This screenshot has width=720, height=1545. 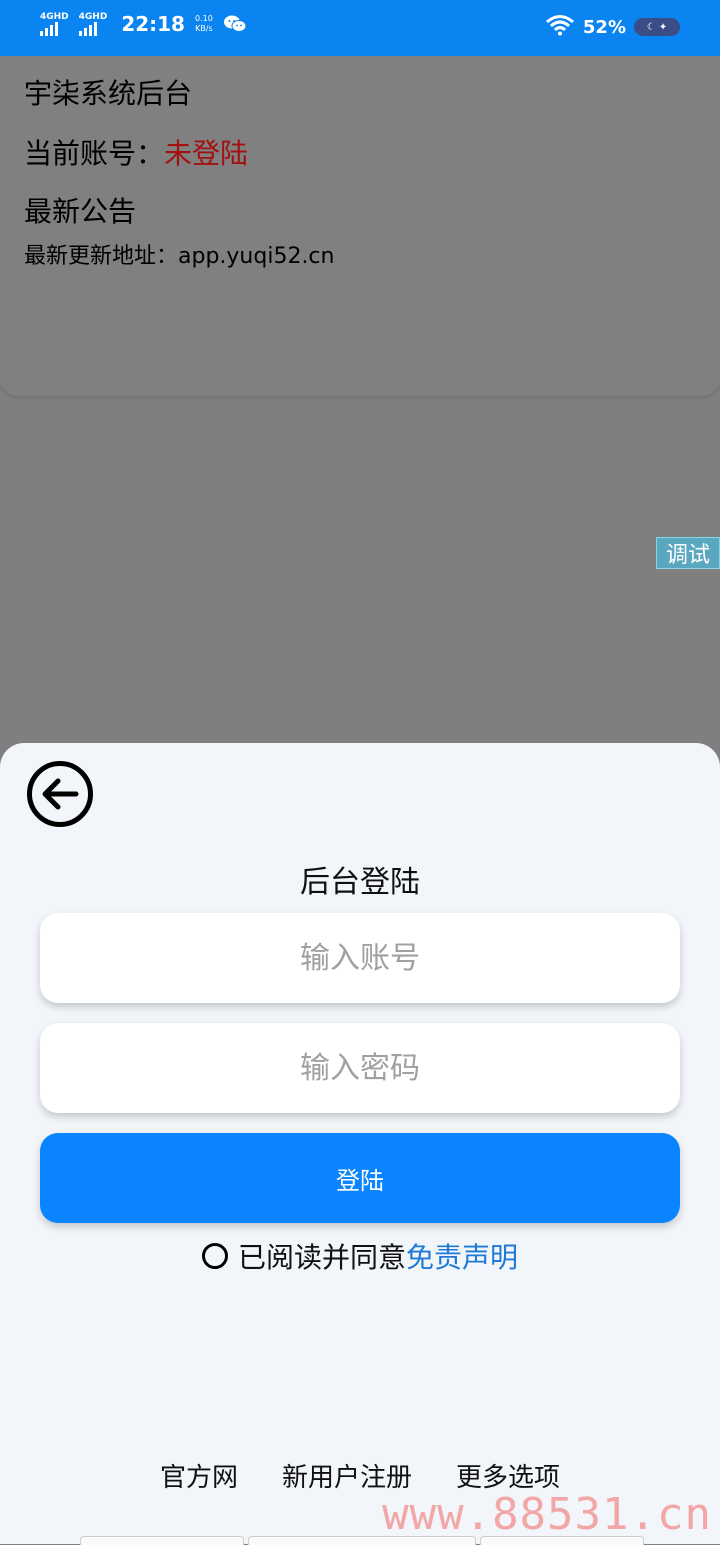 What do you see at coordinates (93, 24) in the screenshot?
I see `sim2-signal-icon: 4GHD` at bounding box center [93, 24].